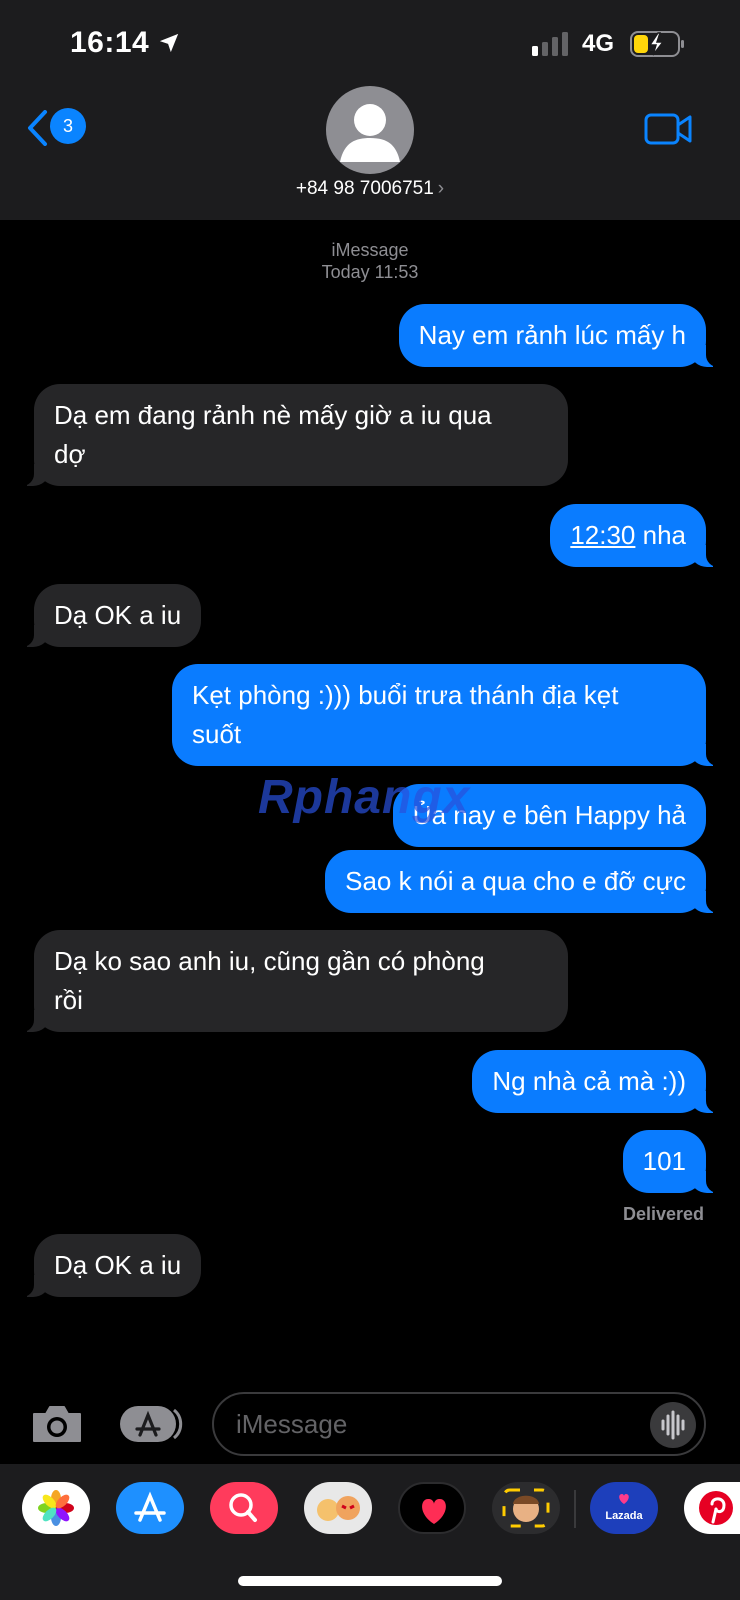  I want to click on contact-name-button: +84 98 7006751 ›, so click(370, 189).